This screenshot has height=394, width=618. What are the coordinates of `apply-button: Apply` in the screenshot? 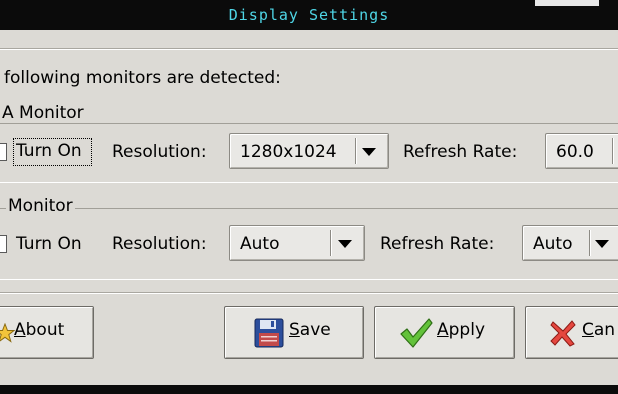 It's located at (444, 332).